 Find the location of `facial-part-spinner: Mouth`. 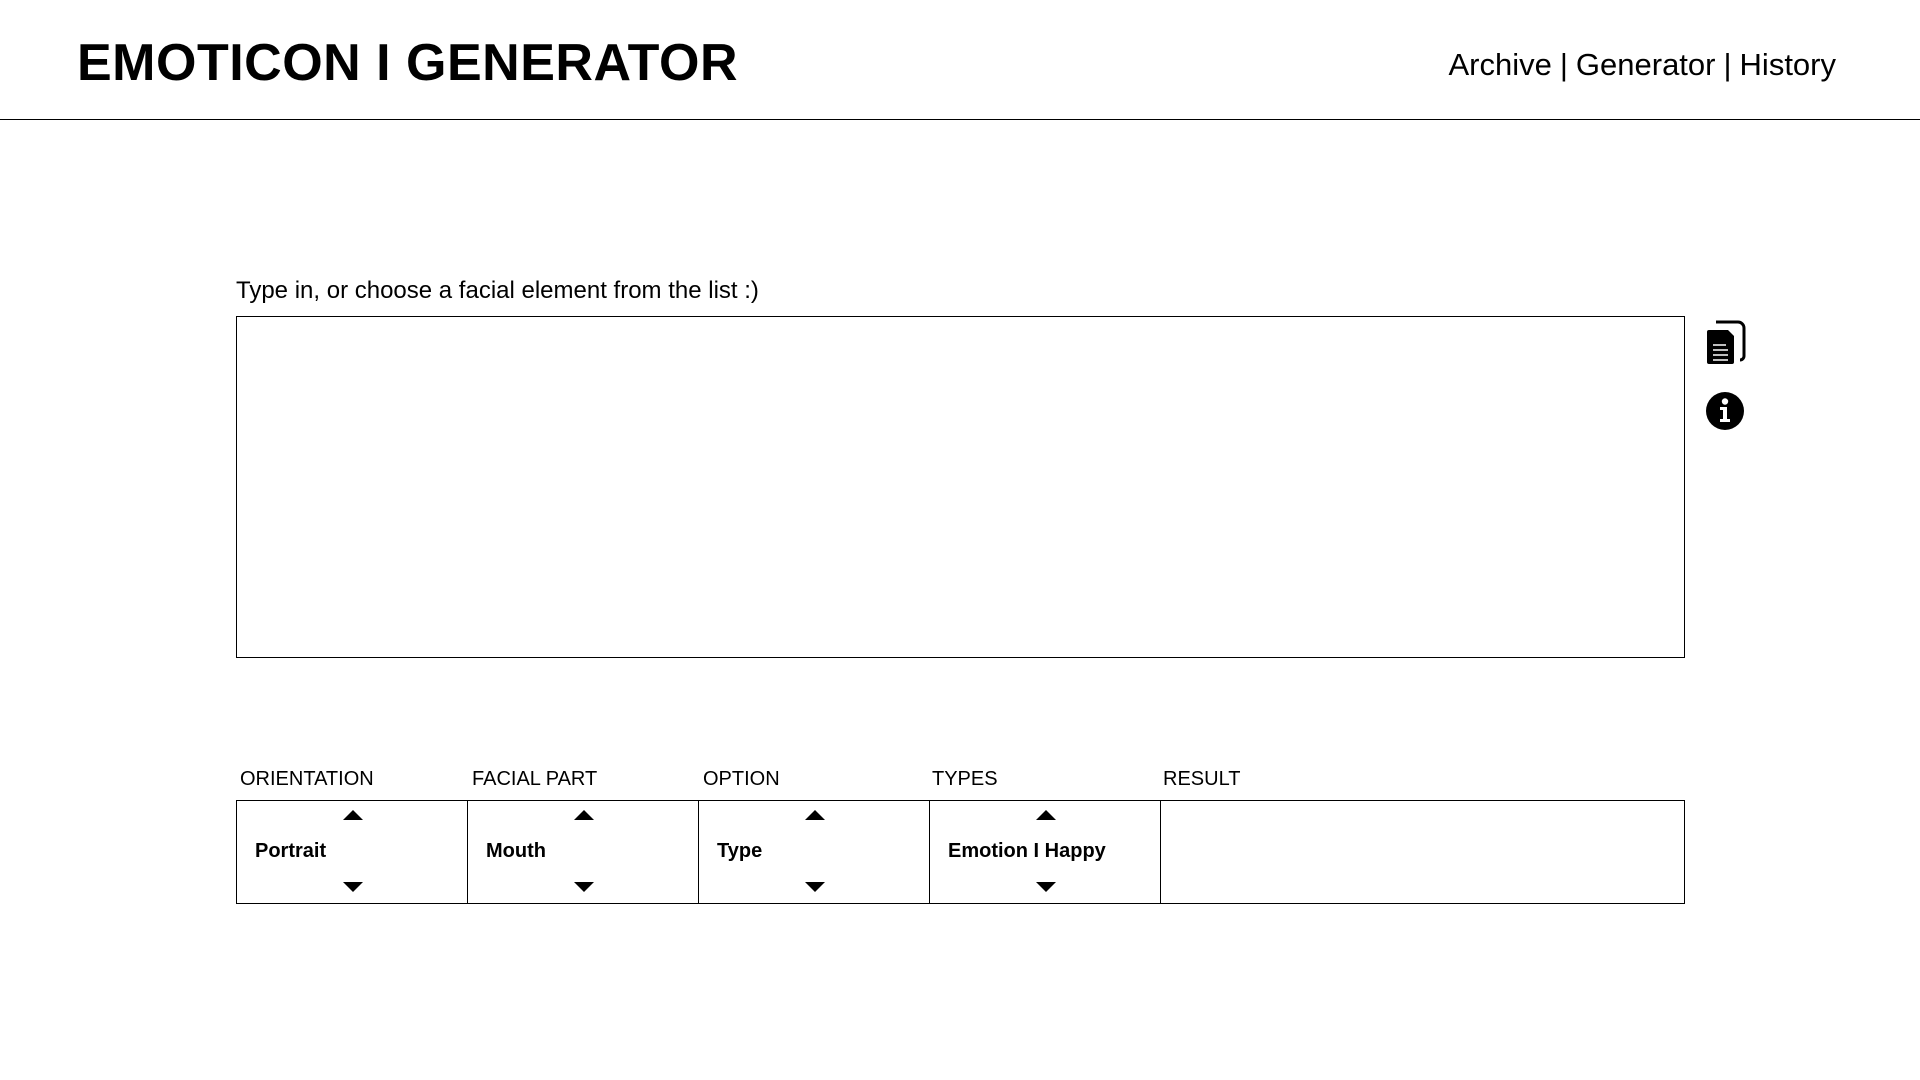

facial-part-spinner: Mouth is located at coordinates (583, 852).